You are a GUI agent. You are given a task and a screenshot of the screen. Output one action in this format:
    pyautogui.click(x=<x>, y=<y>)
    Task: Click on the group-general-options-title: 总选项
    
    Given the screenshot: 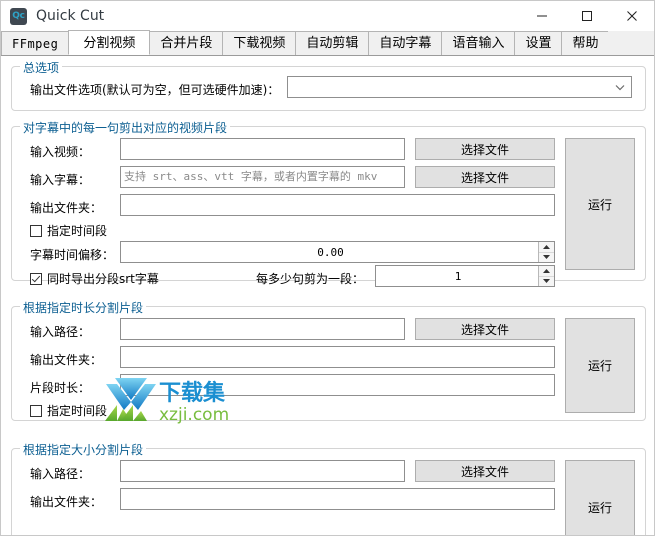 What is the action you would take?
    pyautogui.click(x=41, y=67)
    